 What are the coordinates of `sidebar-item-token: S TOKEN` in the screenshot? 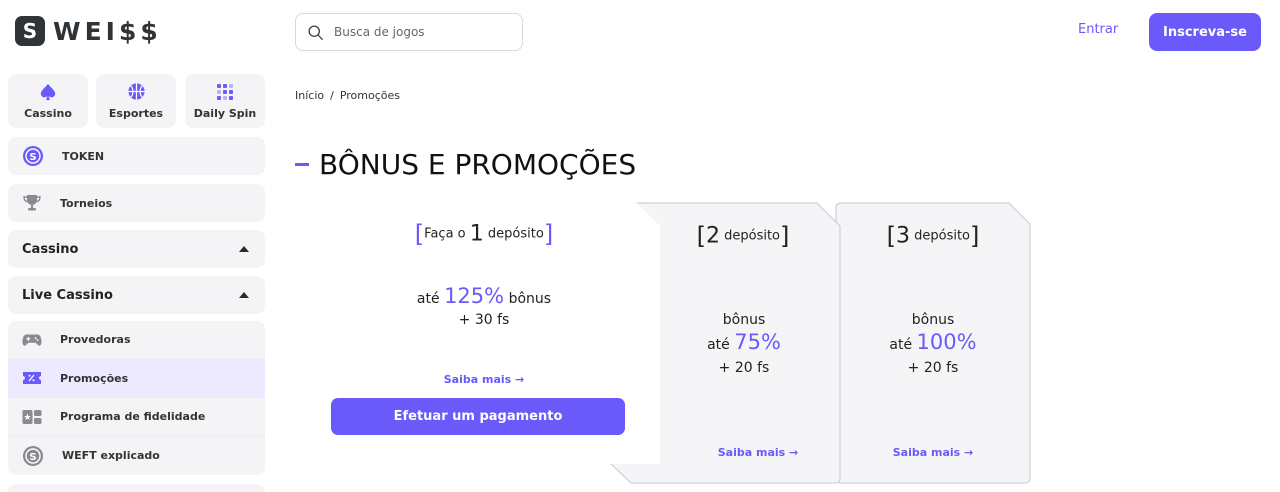 It's located at (136, 156).